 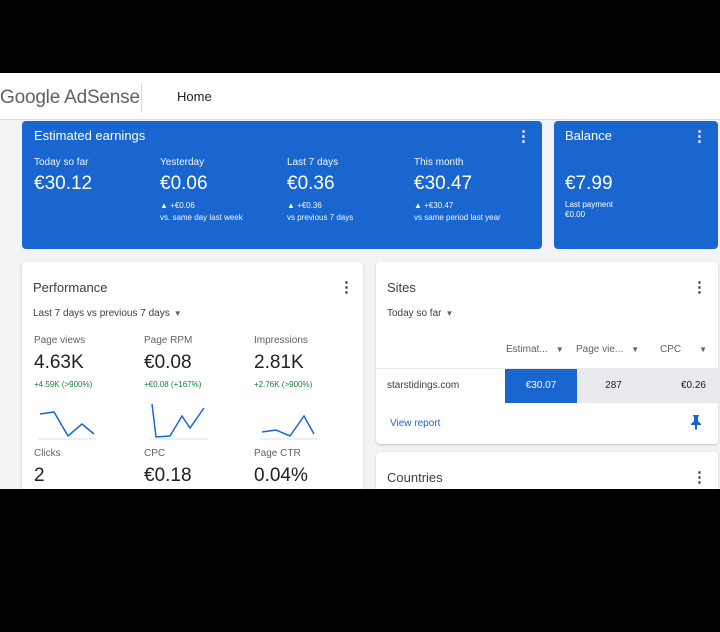 I want to click on metric-label: Clicks, so click(x=47, y=453).